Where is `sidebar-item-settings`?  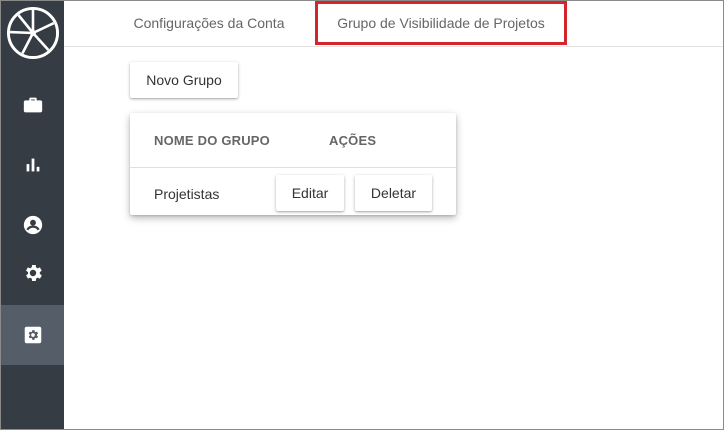 sidebar-item-settings is located at coordinates (32, 273).